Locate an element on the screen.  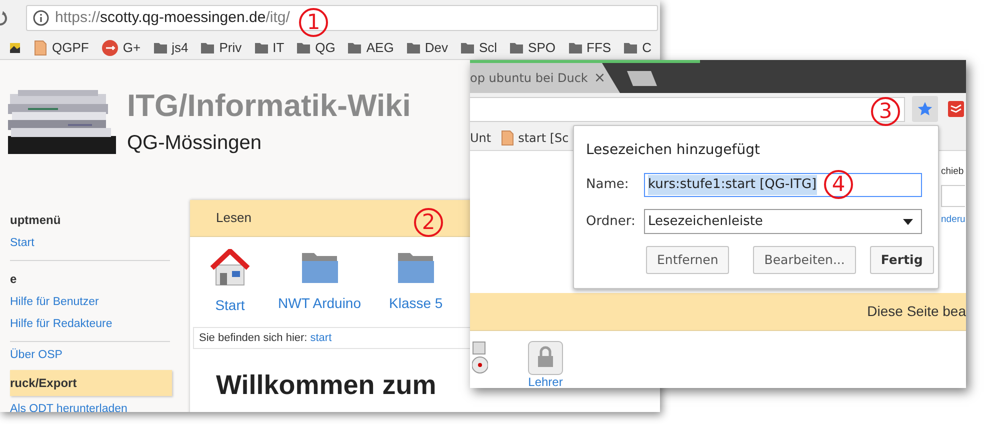
menu-link: Hilfe für Redakteure is located at coordinates (91, 324).